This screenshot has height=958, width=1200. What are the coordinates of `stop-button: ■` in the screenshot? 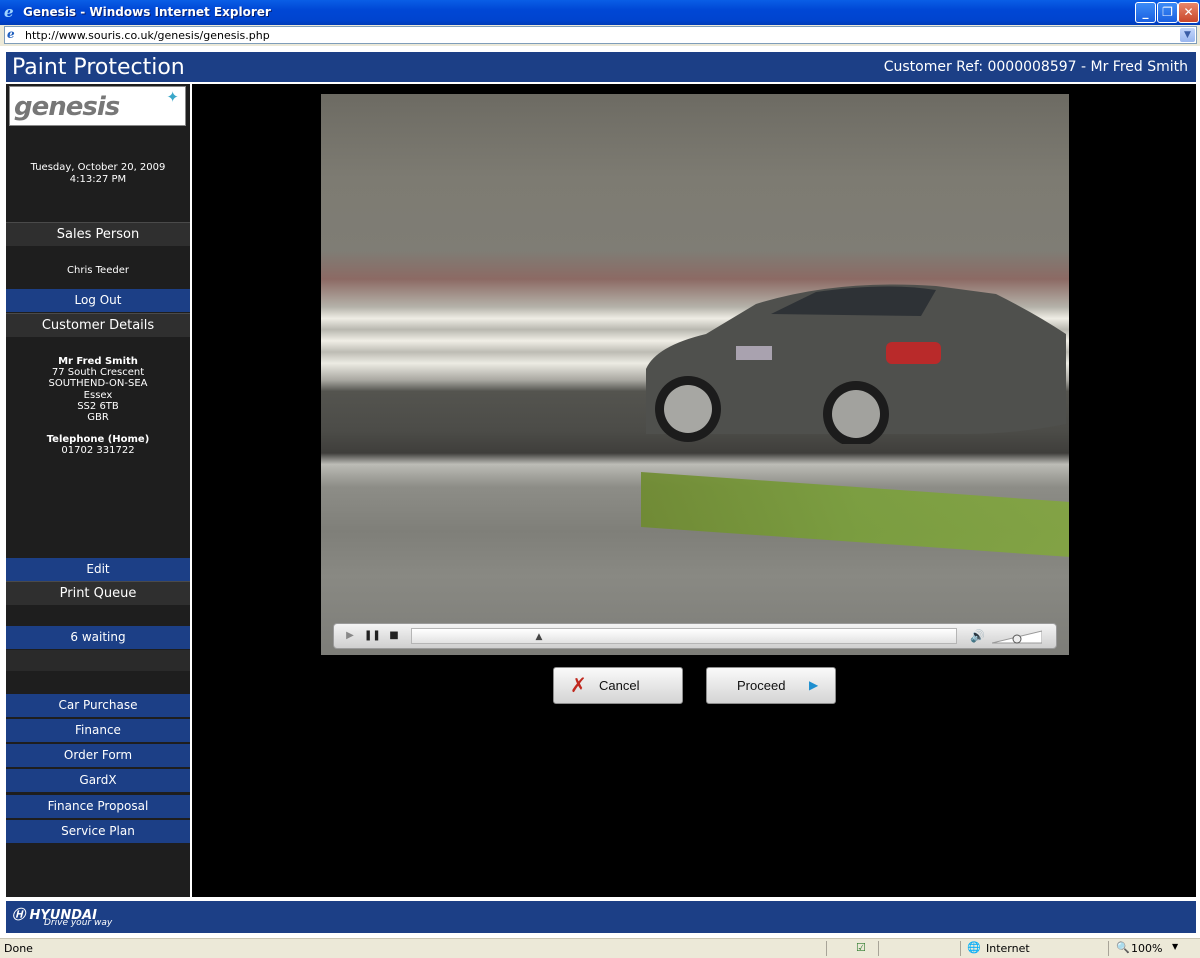 It's located at (394, 636).